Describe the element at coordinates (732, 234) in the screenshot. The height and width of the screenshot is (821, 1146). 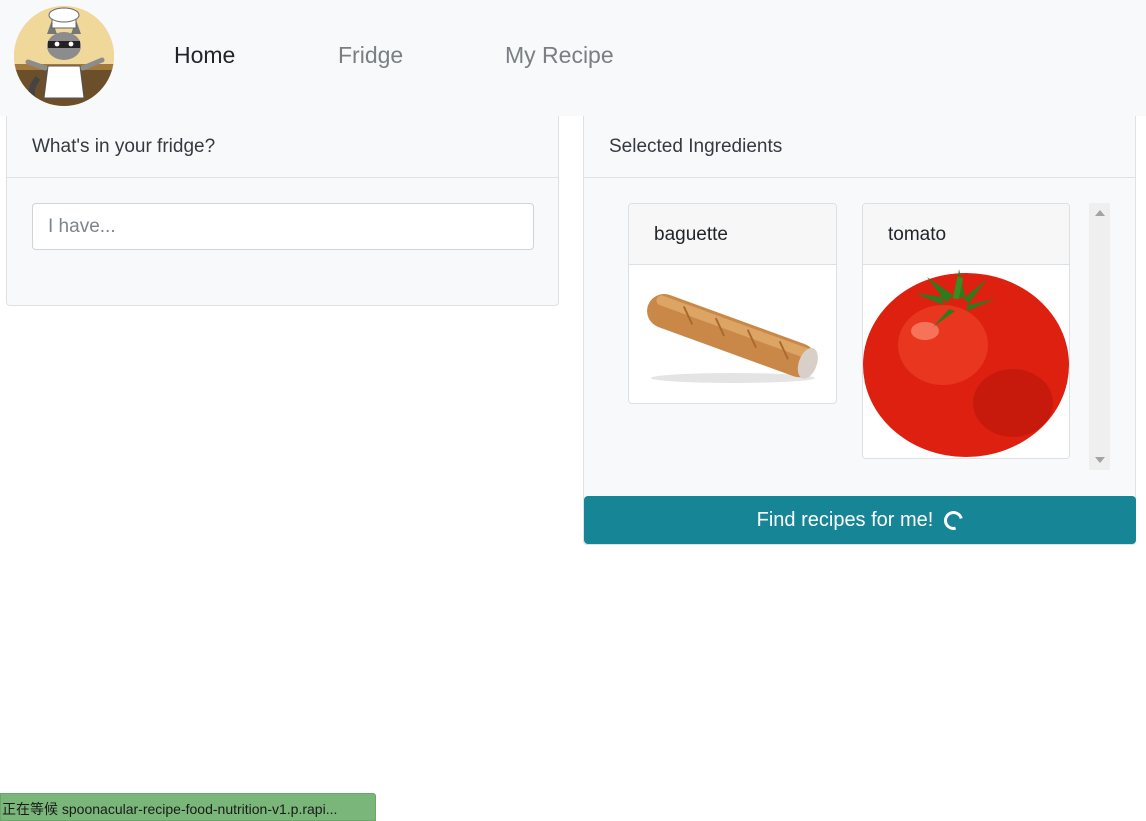
I see `ingredient-name: baguette` at that location.